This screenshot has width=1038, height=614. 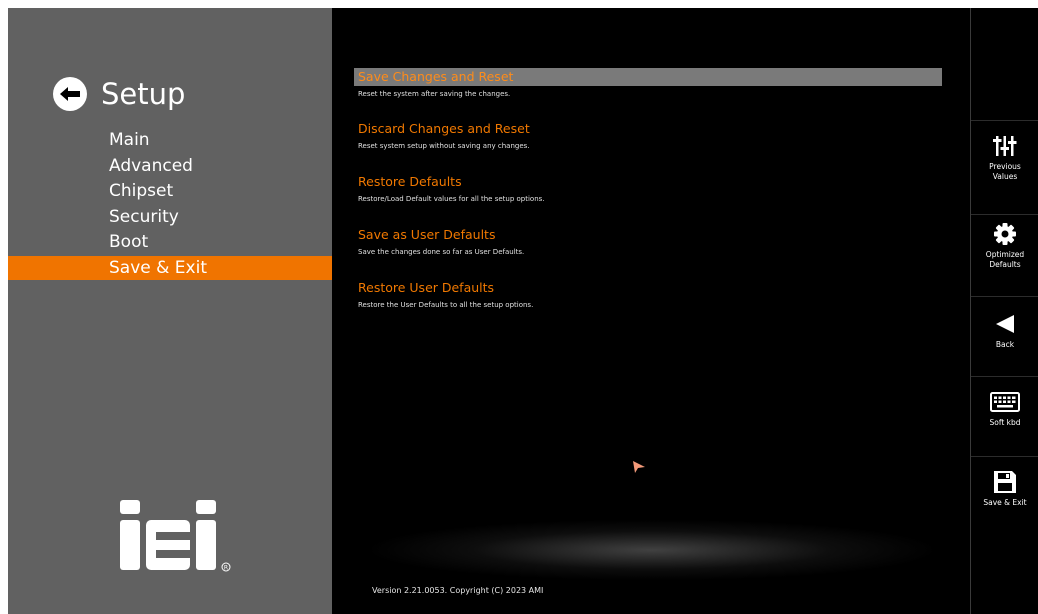 I want to click on option-title: Restore Defaults, so click(x=410, y=181).